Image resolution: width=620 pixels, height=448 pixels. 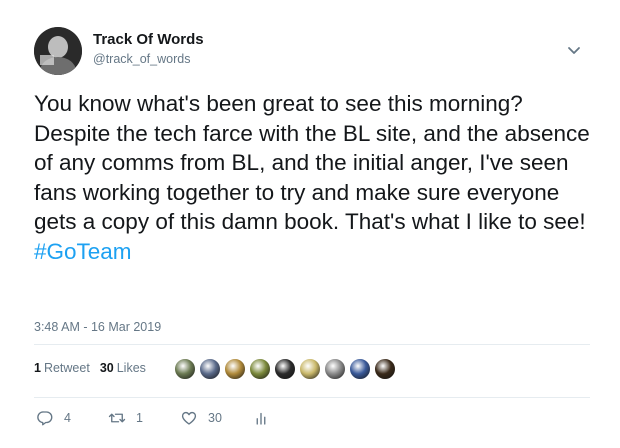 I want to click on analytics-button, so click(x=266, y=418).